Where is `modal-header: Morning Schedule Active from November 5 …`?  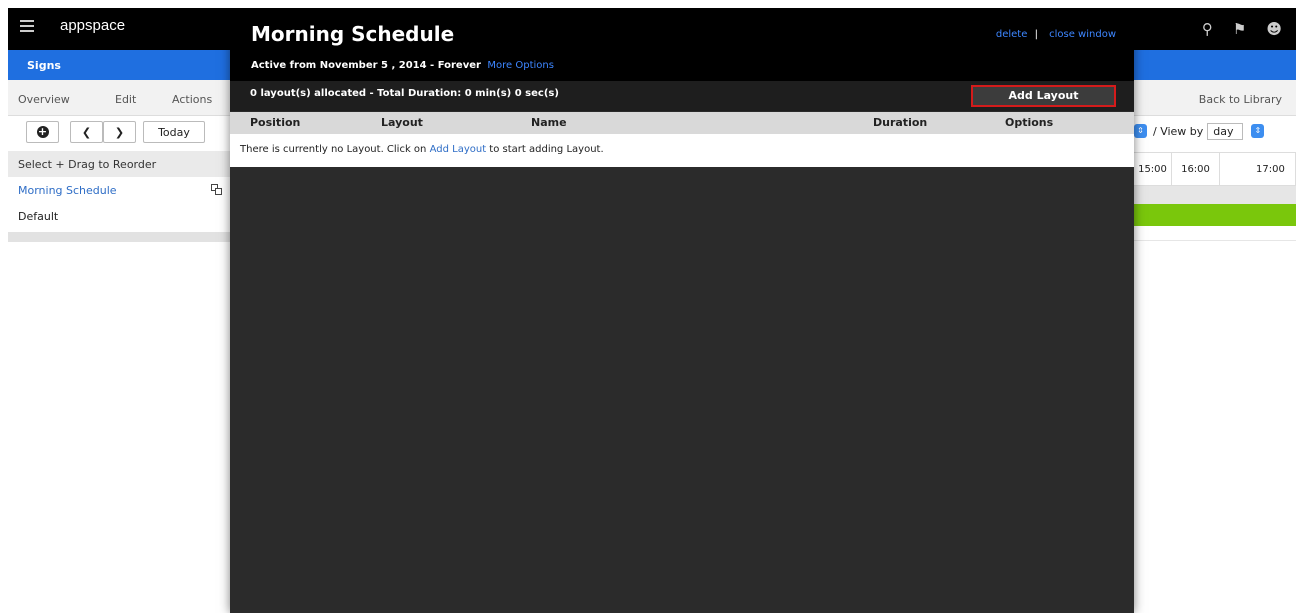
modal-header: Morning Schedule Active from November 5 … is located at coordinates (682, 44).